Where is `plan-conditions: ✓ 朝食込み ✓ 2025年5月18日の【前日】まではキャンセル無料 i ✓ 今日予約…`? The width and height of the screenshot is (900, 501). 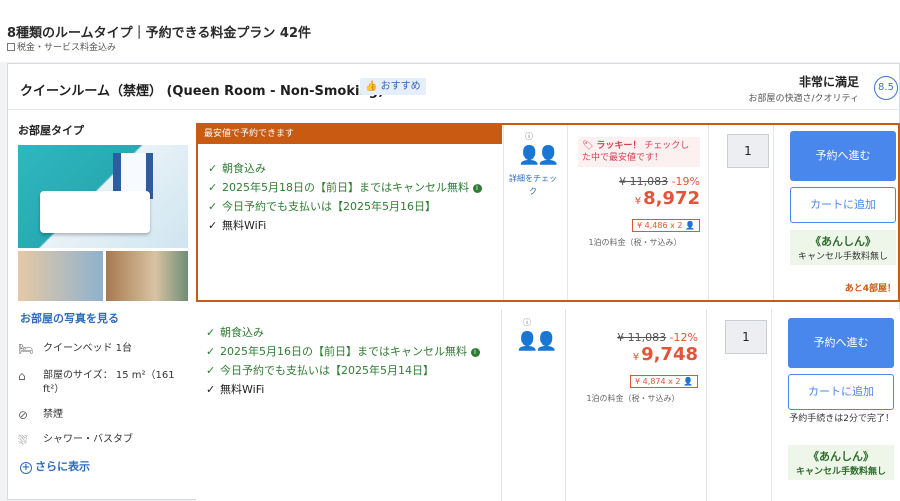
plan-conditions: ✓ 朝食込み ✓ 2025年5月18日の【前日】まではキャンセル無料 i ✓ 今日予約… is located at coordinates (353, 197).